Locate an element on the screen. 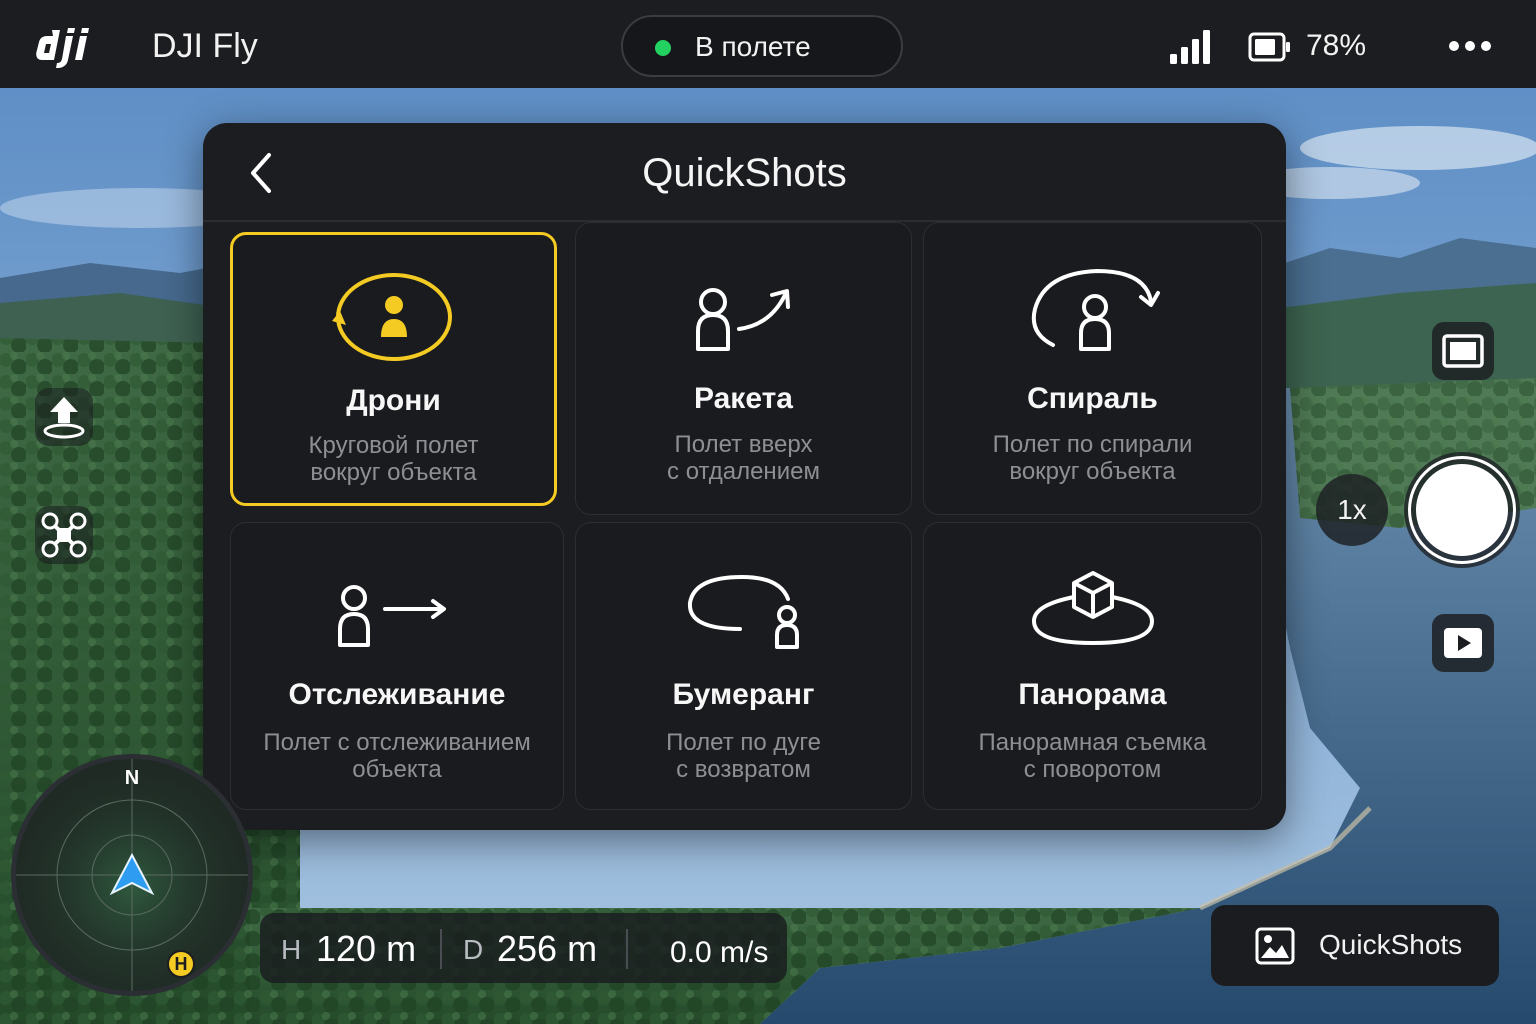 This screenshot has height=1024, width=1536. panorama-icon is located at coordinates (1092, 619).